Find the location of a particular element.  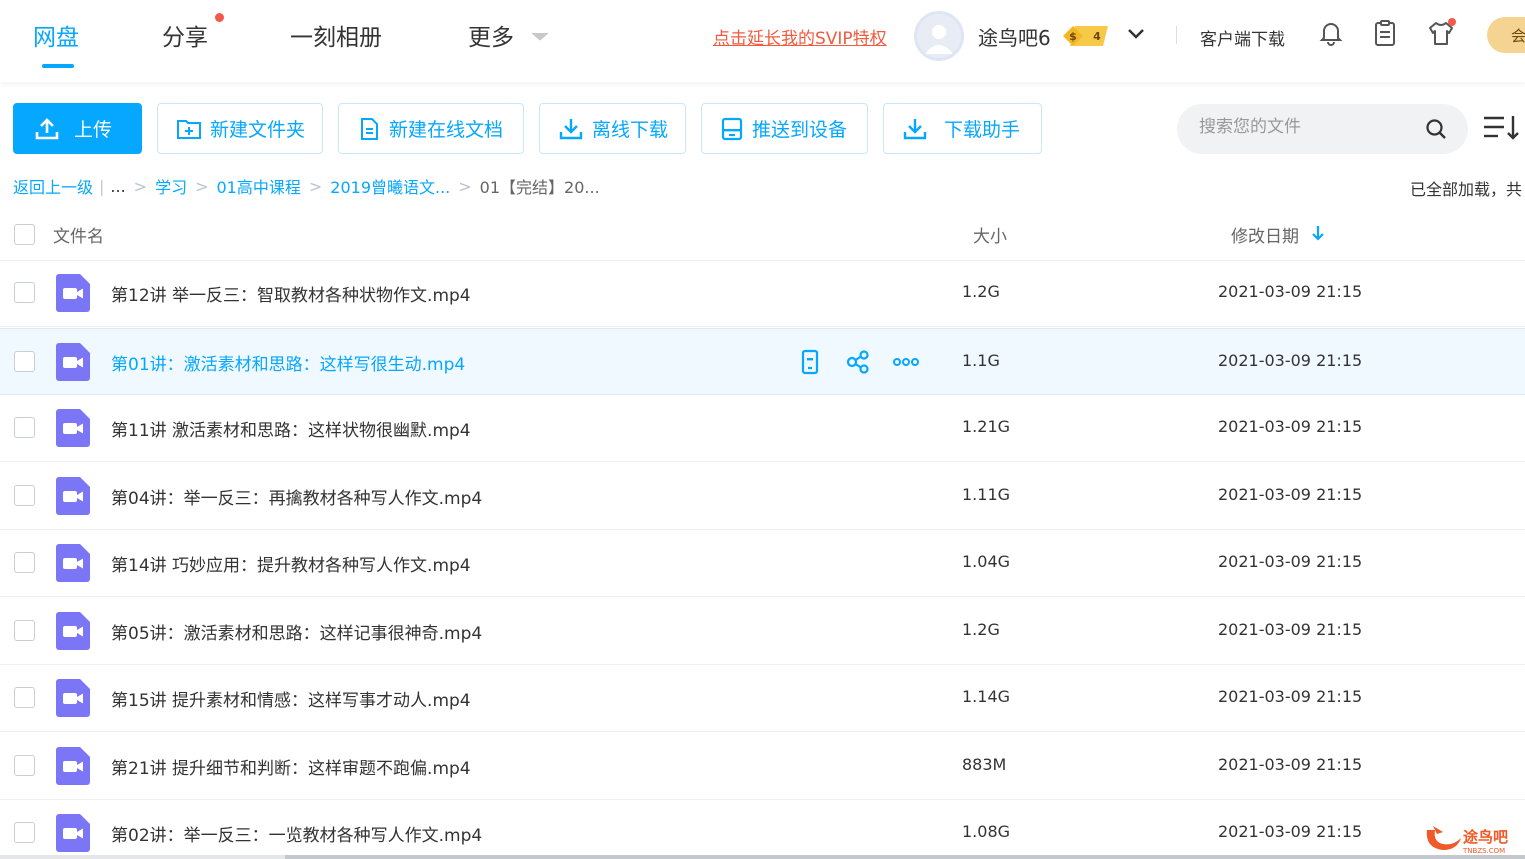

divider is located at coordinates (1176, 35).